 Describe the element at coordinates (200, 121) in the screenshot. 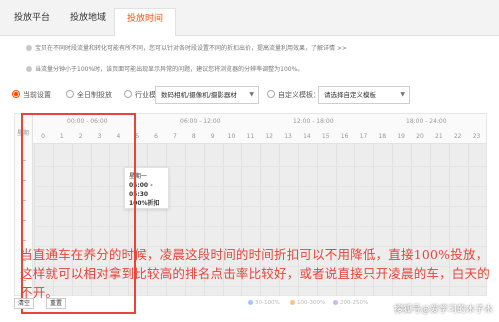

I see `range-label: 06:00 - 12:00` at that location.